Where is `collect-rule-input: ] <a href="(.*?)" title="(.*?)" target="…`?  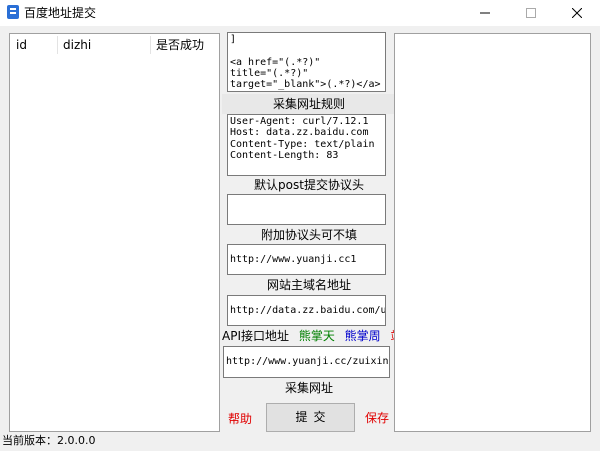 collect-rule-input: ] <a href="(.*?)" title="(.*?)" target="… is located at coordinates (306, 62).